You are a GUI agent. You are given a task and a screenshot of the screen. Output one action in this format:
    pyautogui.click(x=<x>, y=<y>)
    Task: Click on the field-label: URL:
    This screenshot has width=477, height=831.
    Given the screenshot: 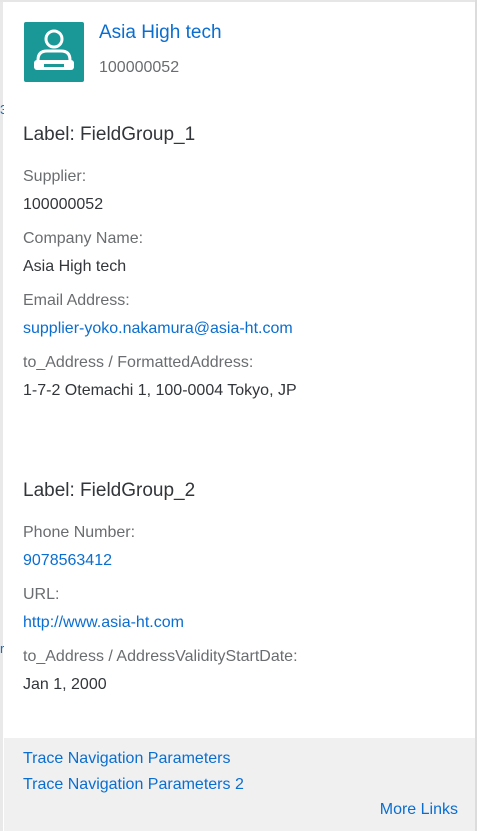 What is the action you would take?
    pyautogui.click(x=41, y=594)
    